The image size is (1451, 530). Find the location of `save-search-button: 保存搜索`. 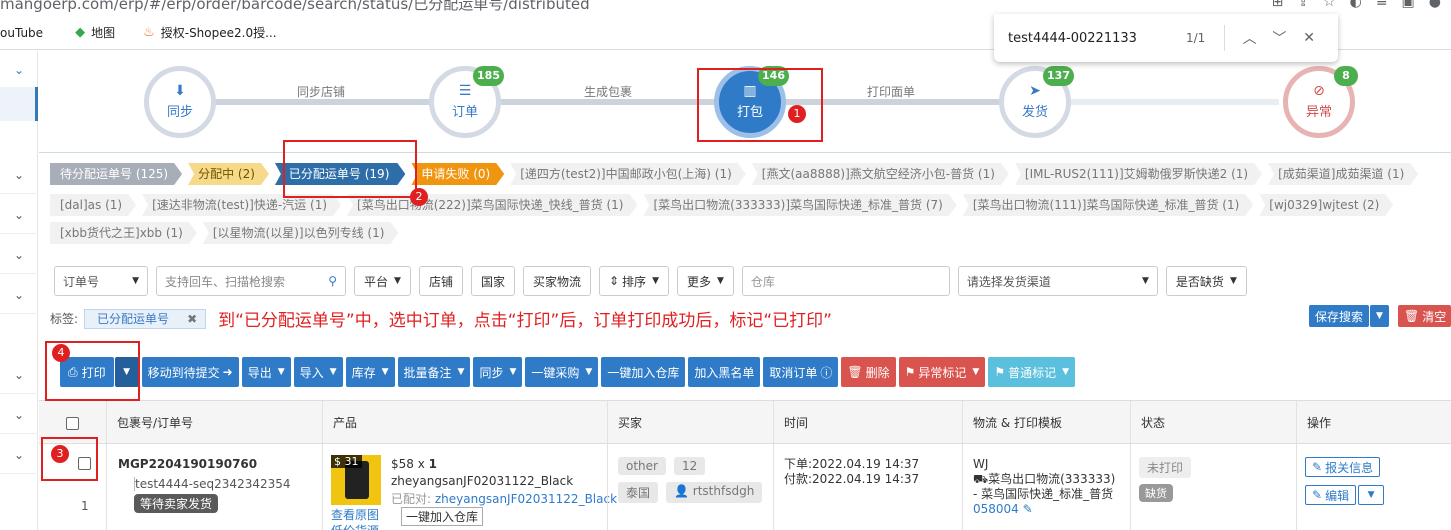

save-search-button: 保存搜索 is located at coordinates (1339, 316).